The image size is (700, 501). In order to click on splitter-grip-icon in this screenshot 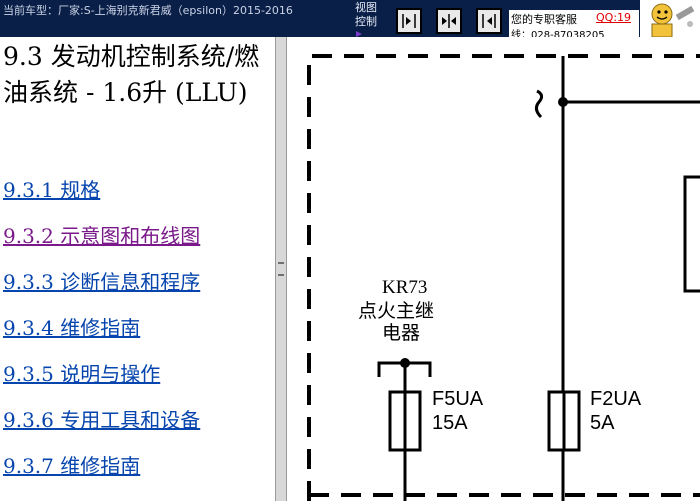, I will do `click(281, 269)`.